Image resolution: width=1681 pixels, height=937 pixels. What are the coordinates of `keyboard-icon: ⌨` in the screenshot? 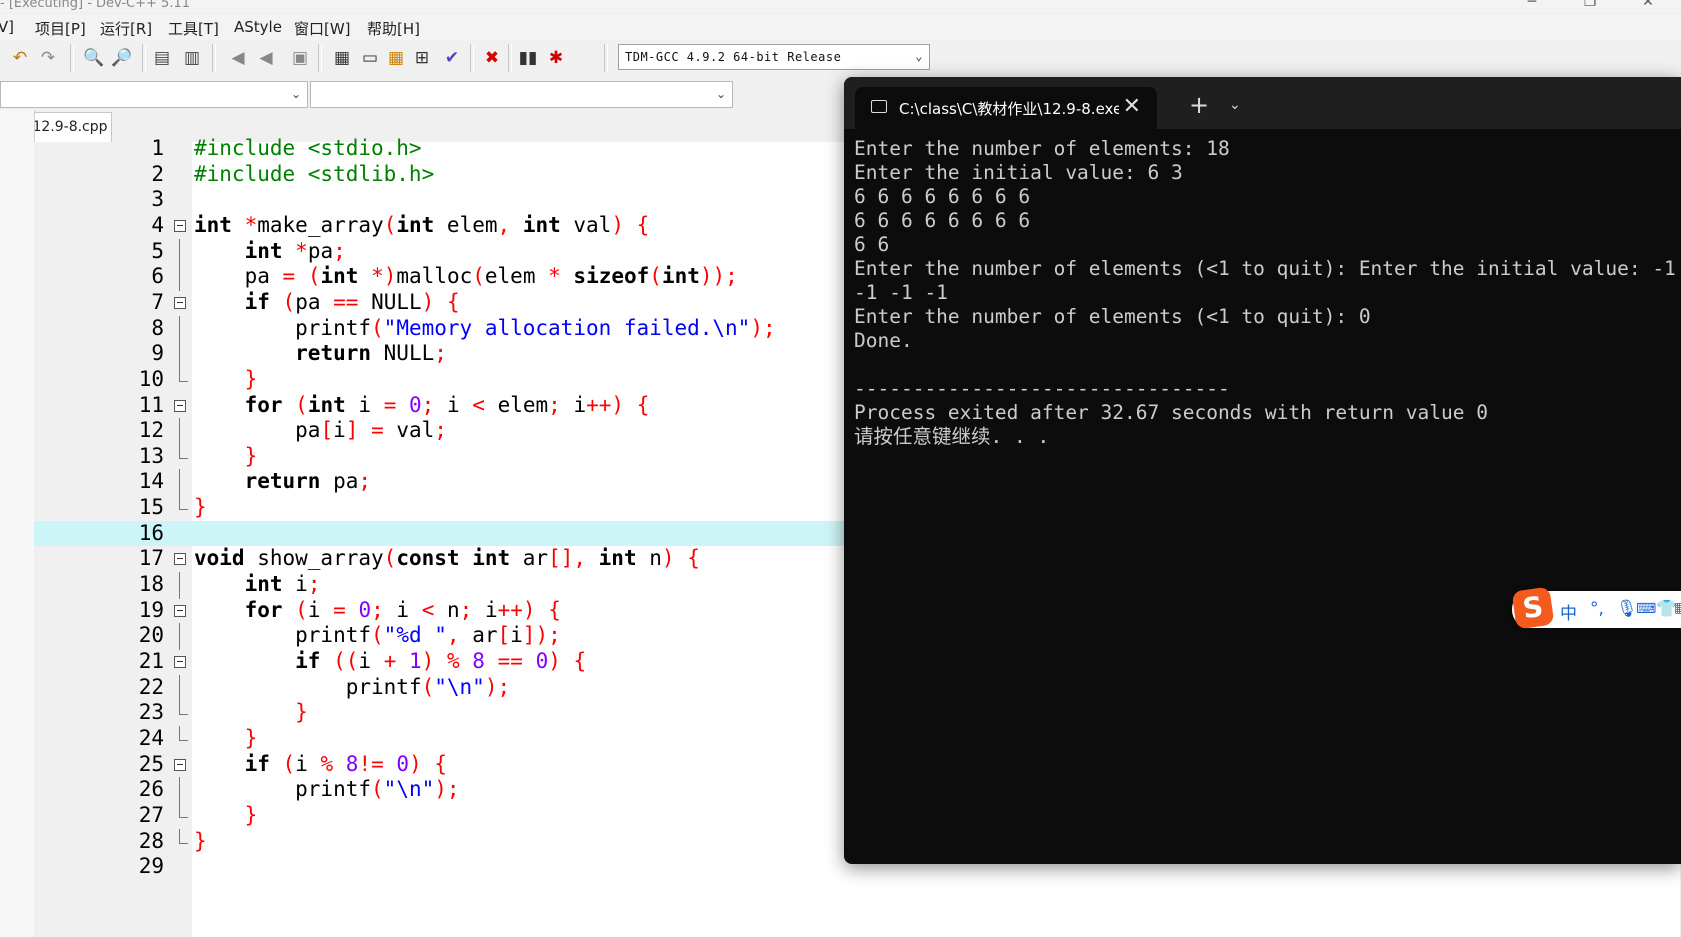 It's located at (1646, 609).